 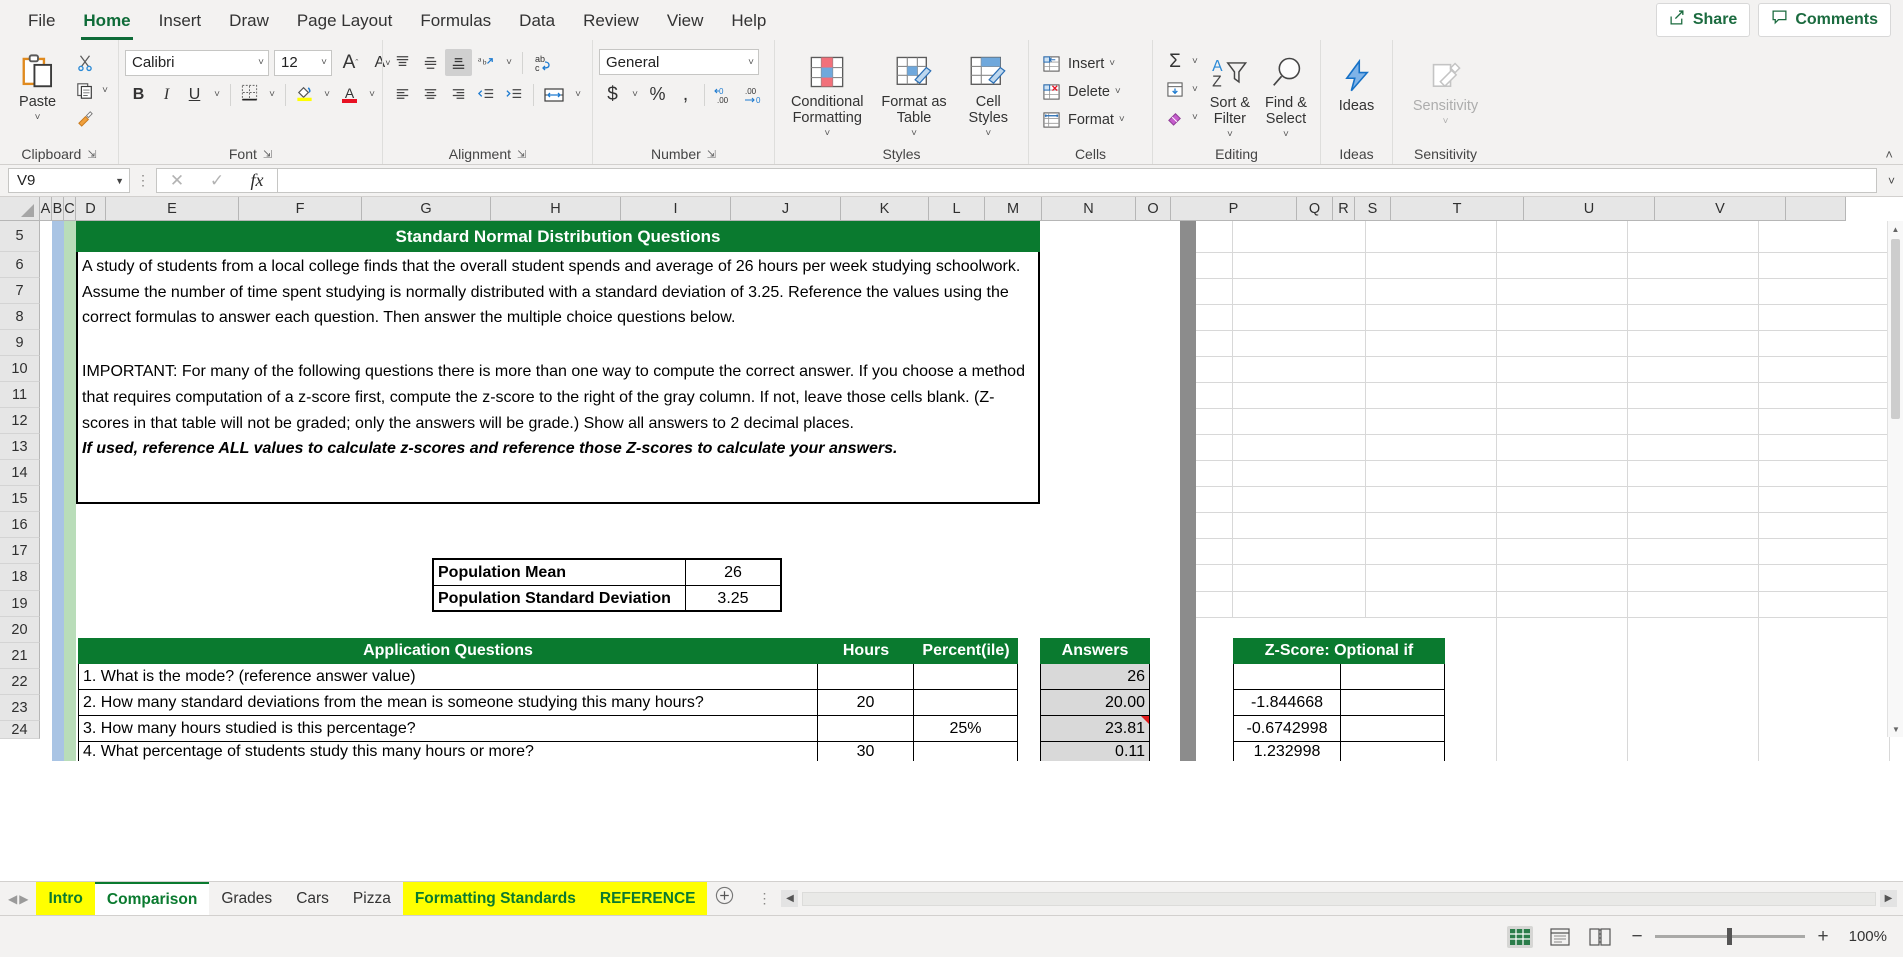 I want to click on ribbon-tab-review: Review, so click(x=611, y=21).